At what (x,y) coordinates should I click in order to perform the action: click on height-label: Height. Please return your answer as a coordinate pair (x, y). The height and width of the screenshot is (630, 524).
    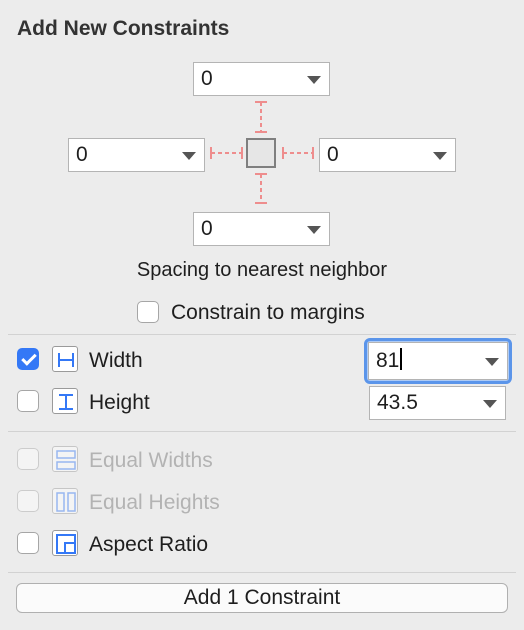
    Looking at the image, I should click on (119, 402).